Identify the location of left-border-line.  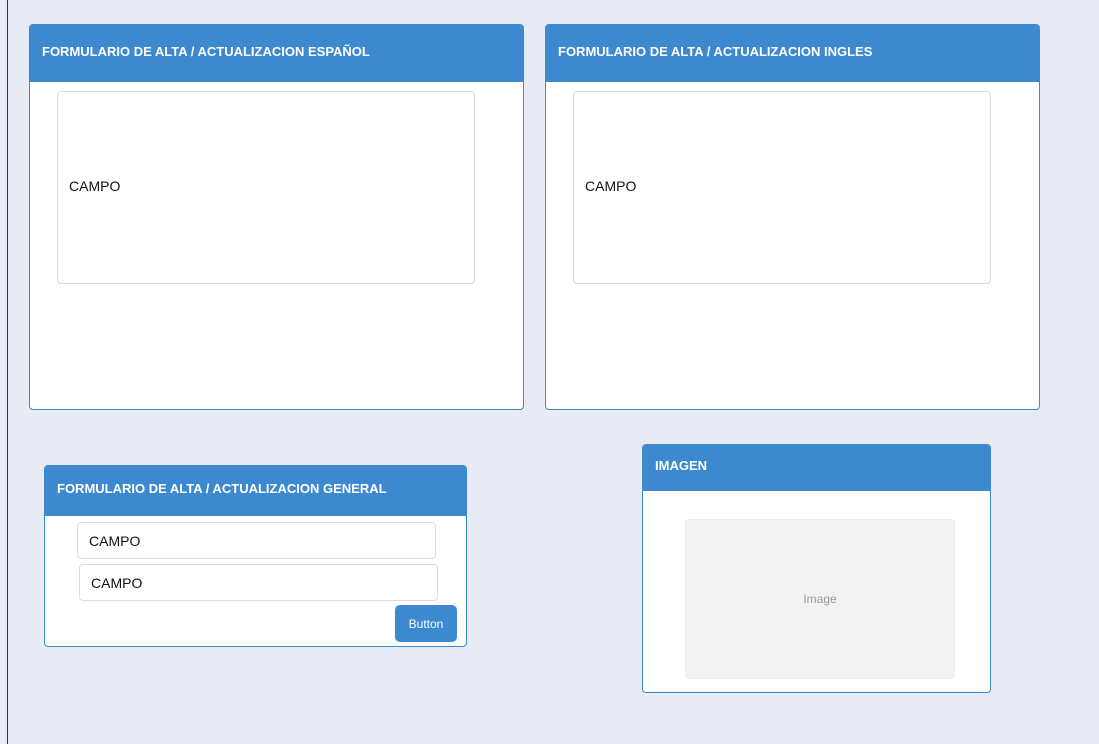
(7, 372).